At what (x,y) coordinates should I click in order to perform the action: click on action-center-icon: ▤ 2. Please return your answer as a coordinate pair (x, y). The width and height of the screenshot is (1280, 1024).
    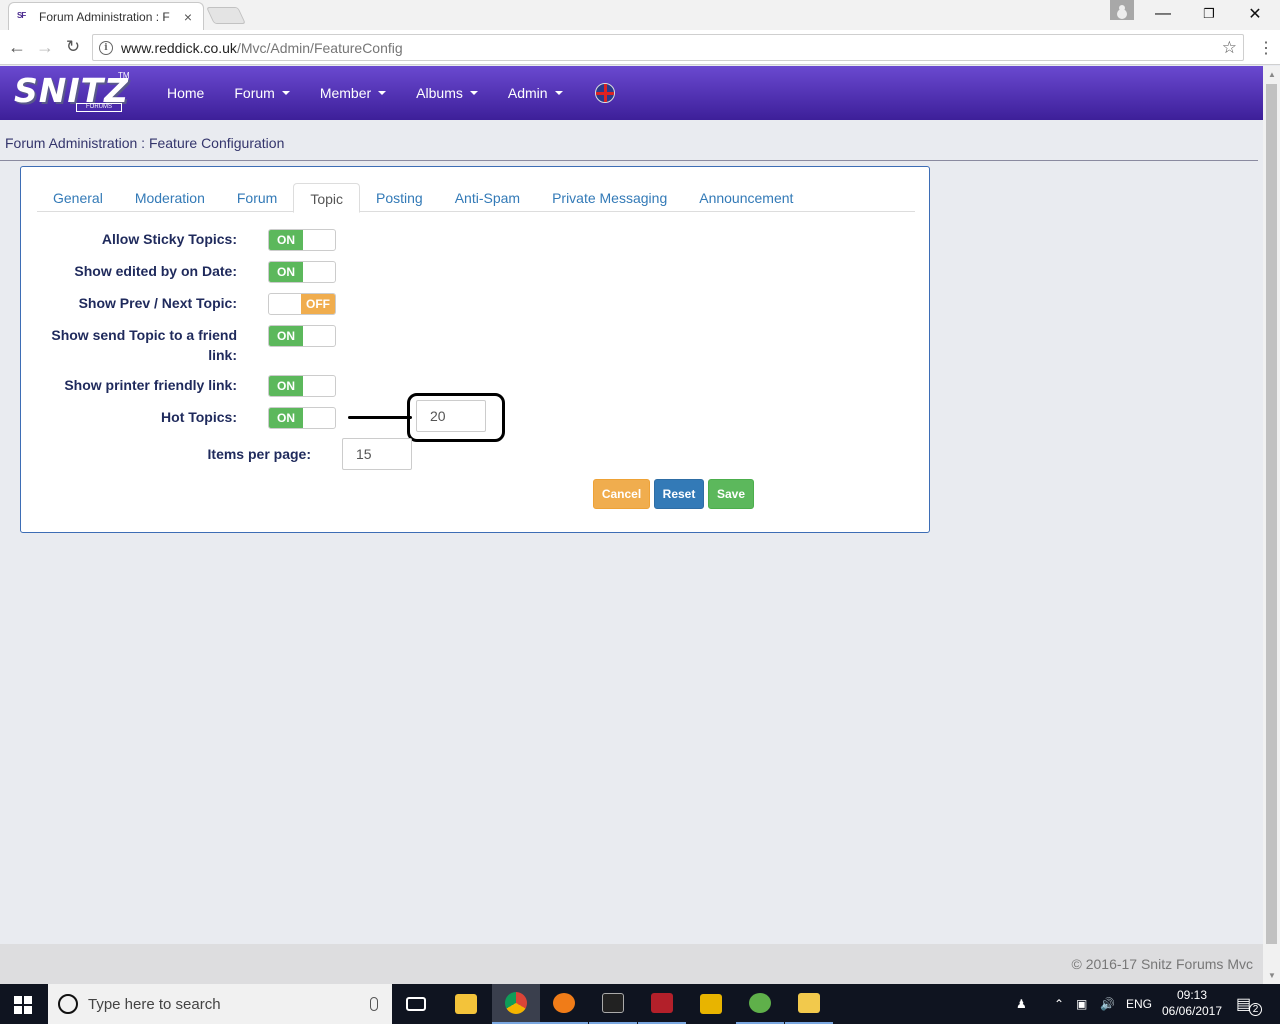
    Looking at the image, I should click on (1249, 1005).